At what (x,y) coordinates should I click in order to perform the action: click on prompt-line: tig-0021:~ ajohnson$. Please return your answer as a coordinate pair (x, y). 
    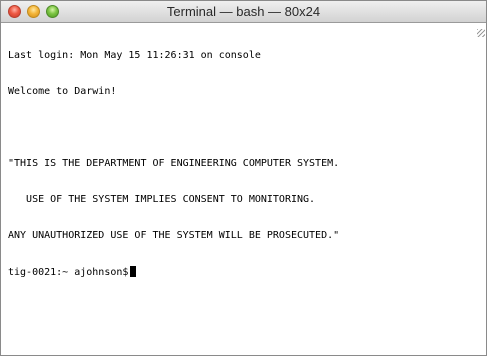
    Looking at the image, I should click on (173, 272).